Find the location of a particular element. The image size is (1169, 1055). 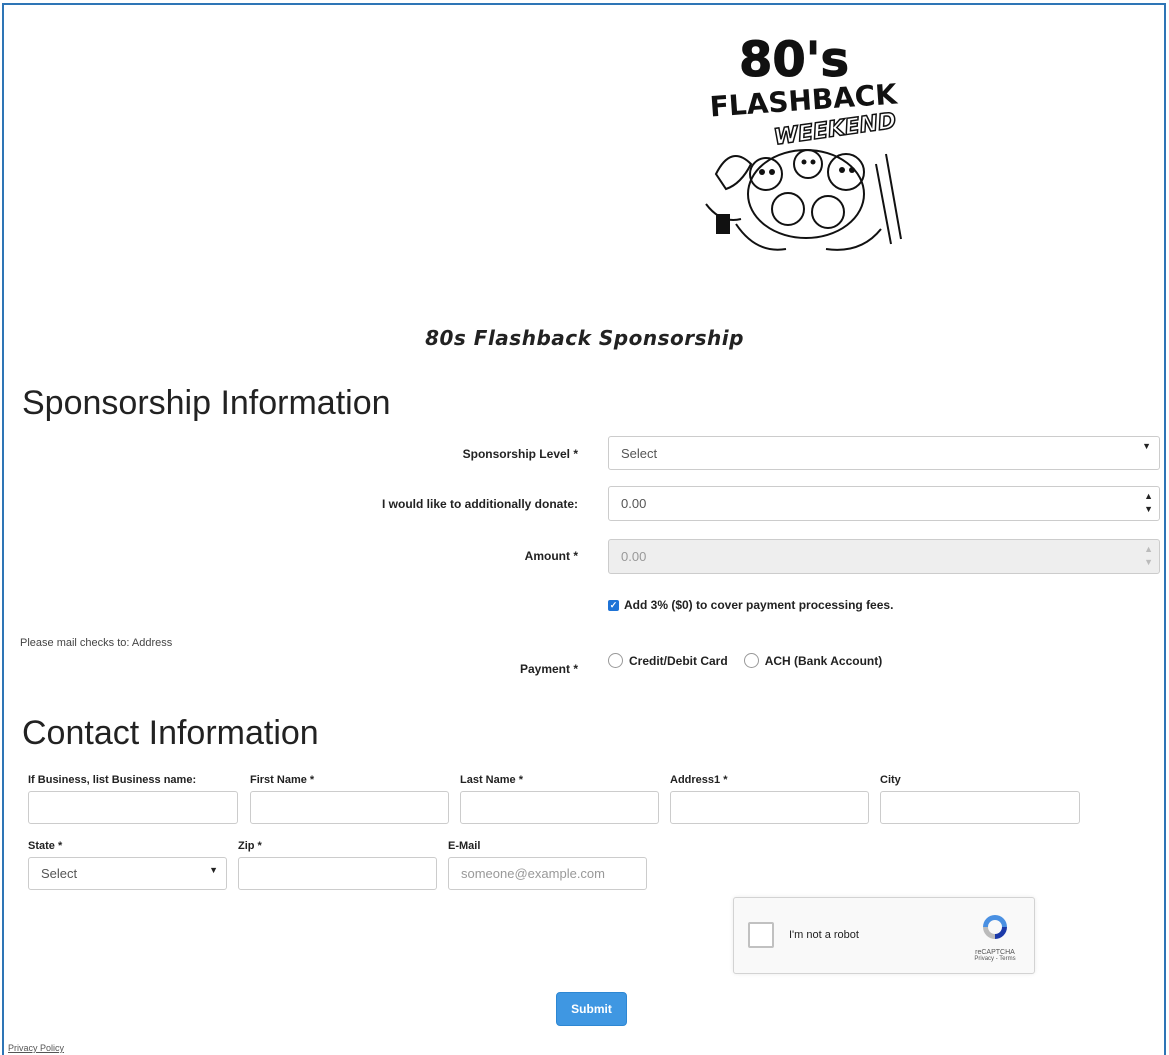

state-value: Select is located at coordinates (59, 873).